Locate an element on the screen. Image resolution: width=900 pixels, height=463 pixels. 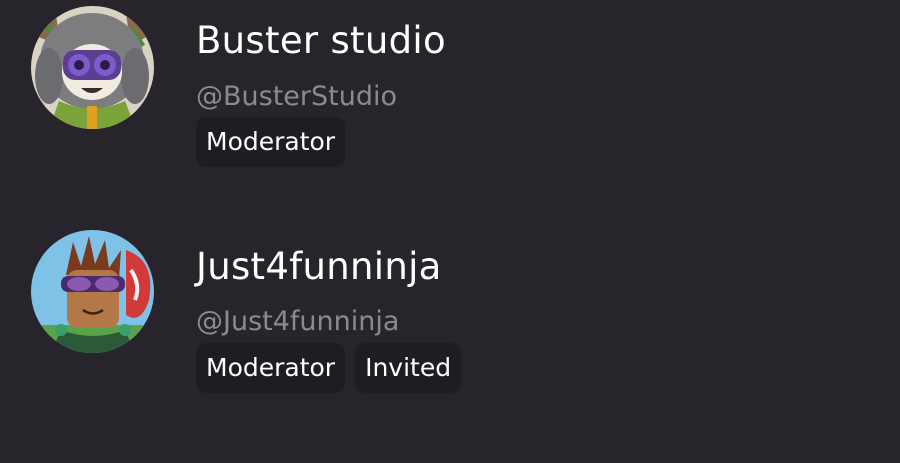
member-display-name: Buster studio is located at coordinates (321, 40).